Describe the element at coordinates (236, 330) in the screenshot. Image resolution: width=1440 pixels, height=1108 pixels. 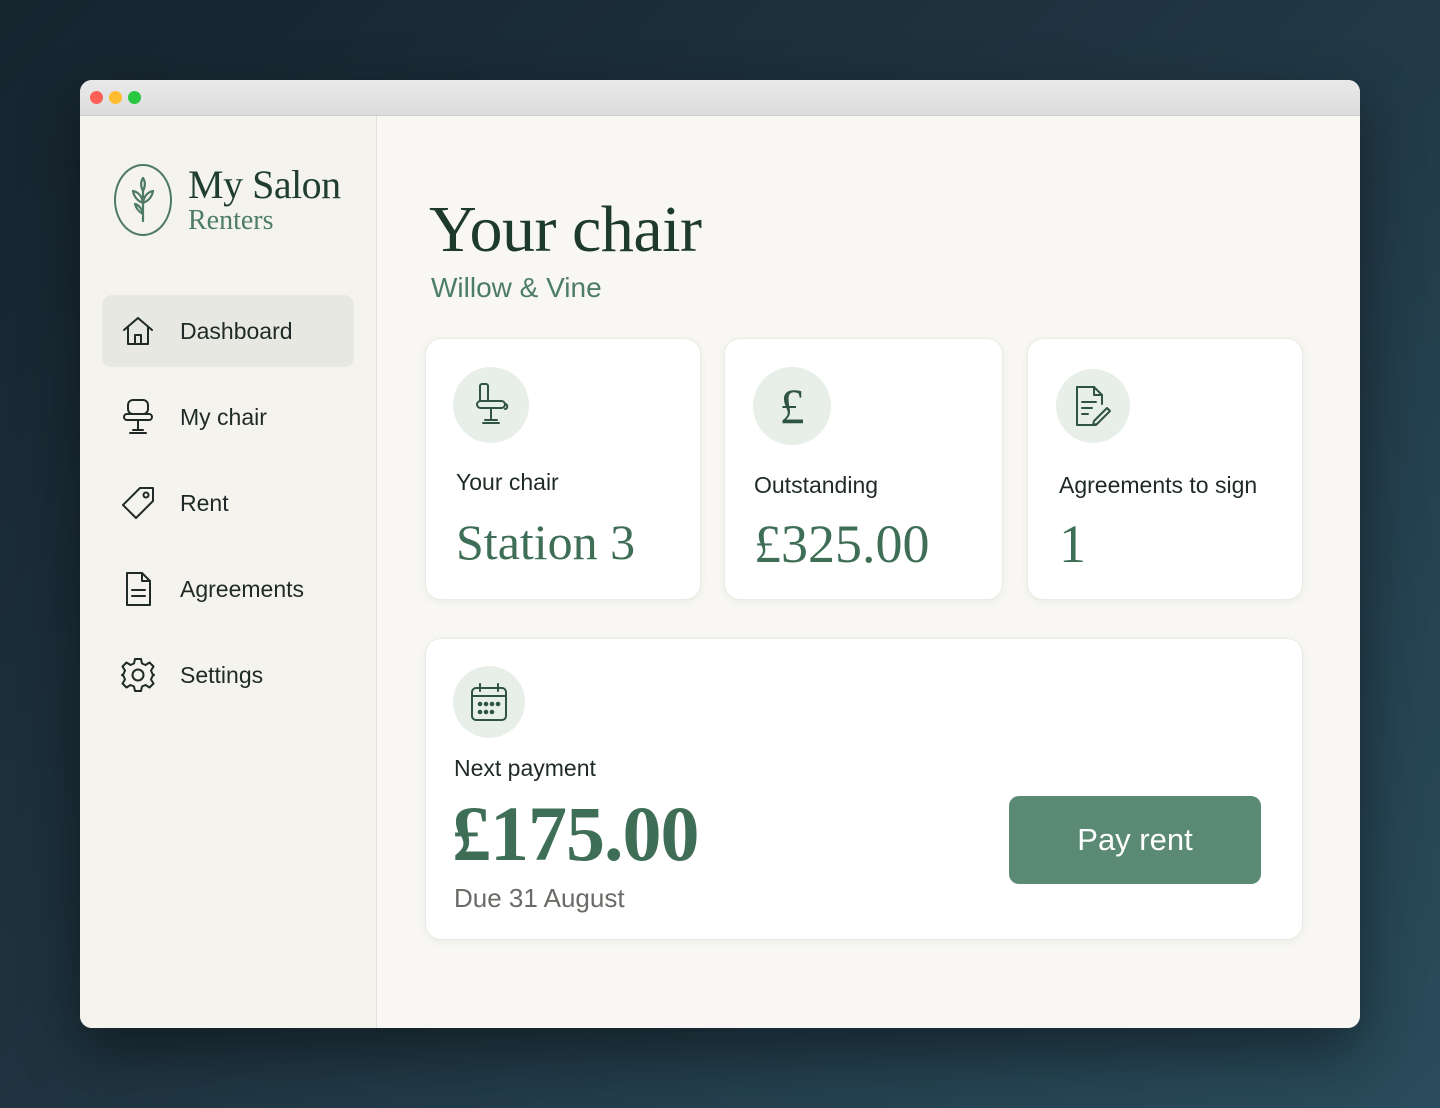
I see `sidebar-item-label: Dashboard` at that location.